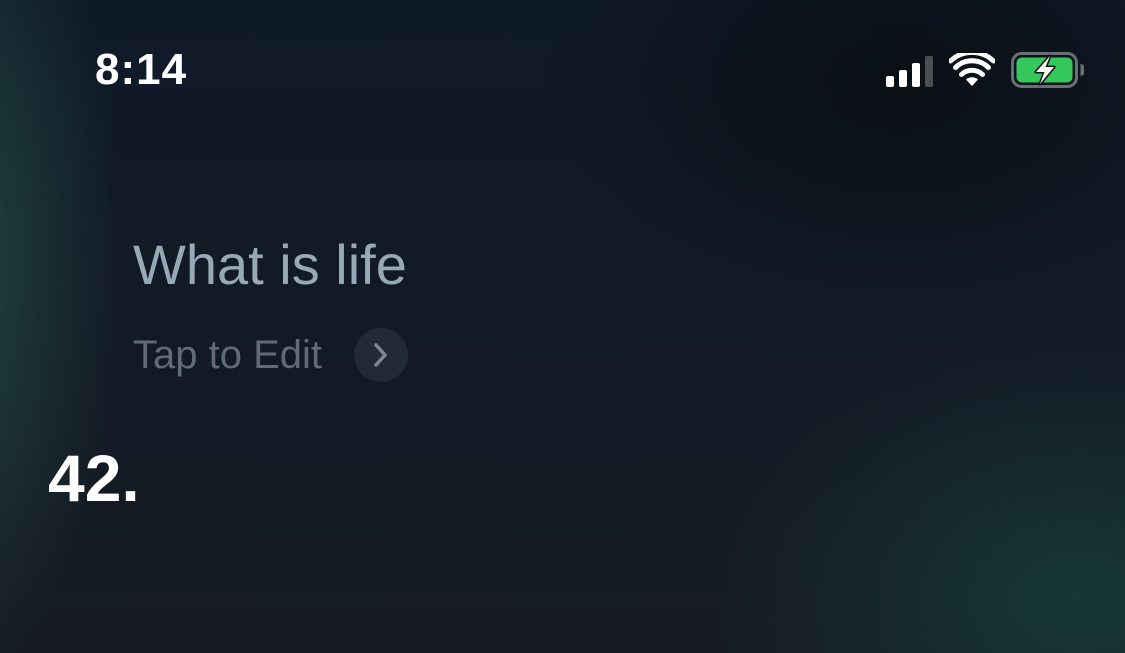  What do you see at coordinates (141, 69) in the screenshot?
I see `status-time: 8:14` at bounding box center [141, 69].